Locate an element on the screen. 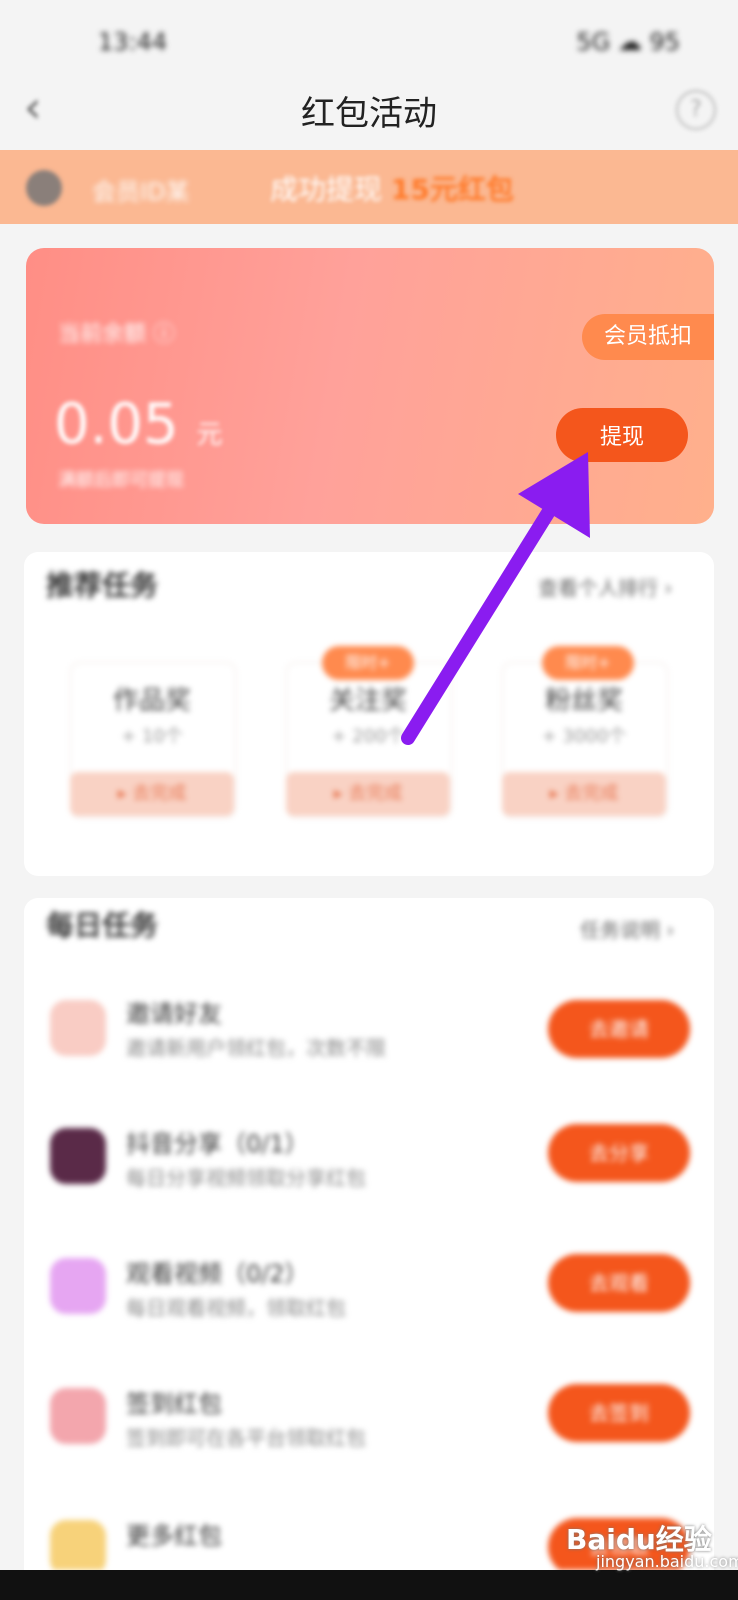 The height and width of the screenshot is (1600, 738). watermark-url: jingyan.baidu.com is located at coordinates (667, 1561).